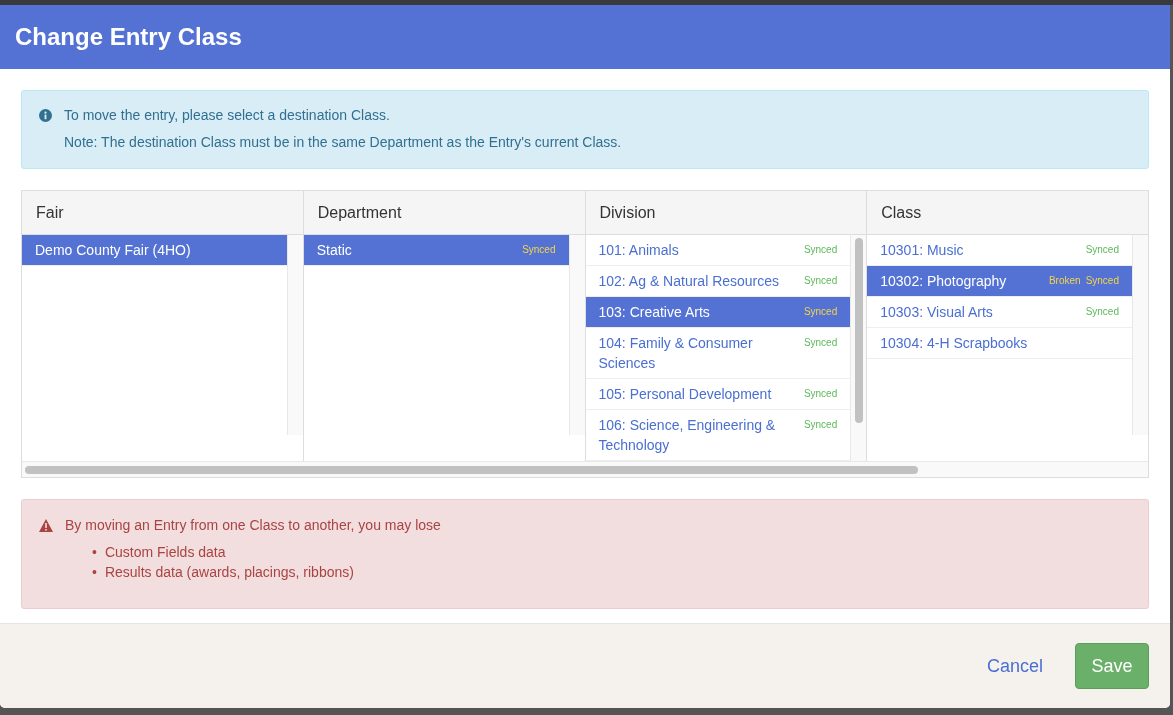  Describe the element at coordinates (444, 213) in the screenshot. I see `column-header: Department` at that location.